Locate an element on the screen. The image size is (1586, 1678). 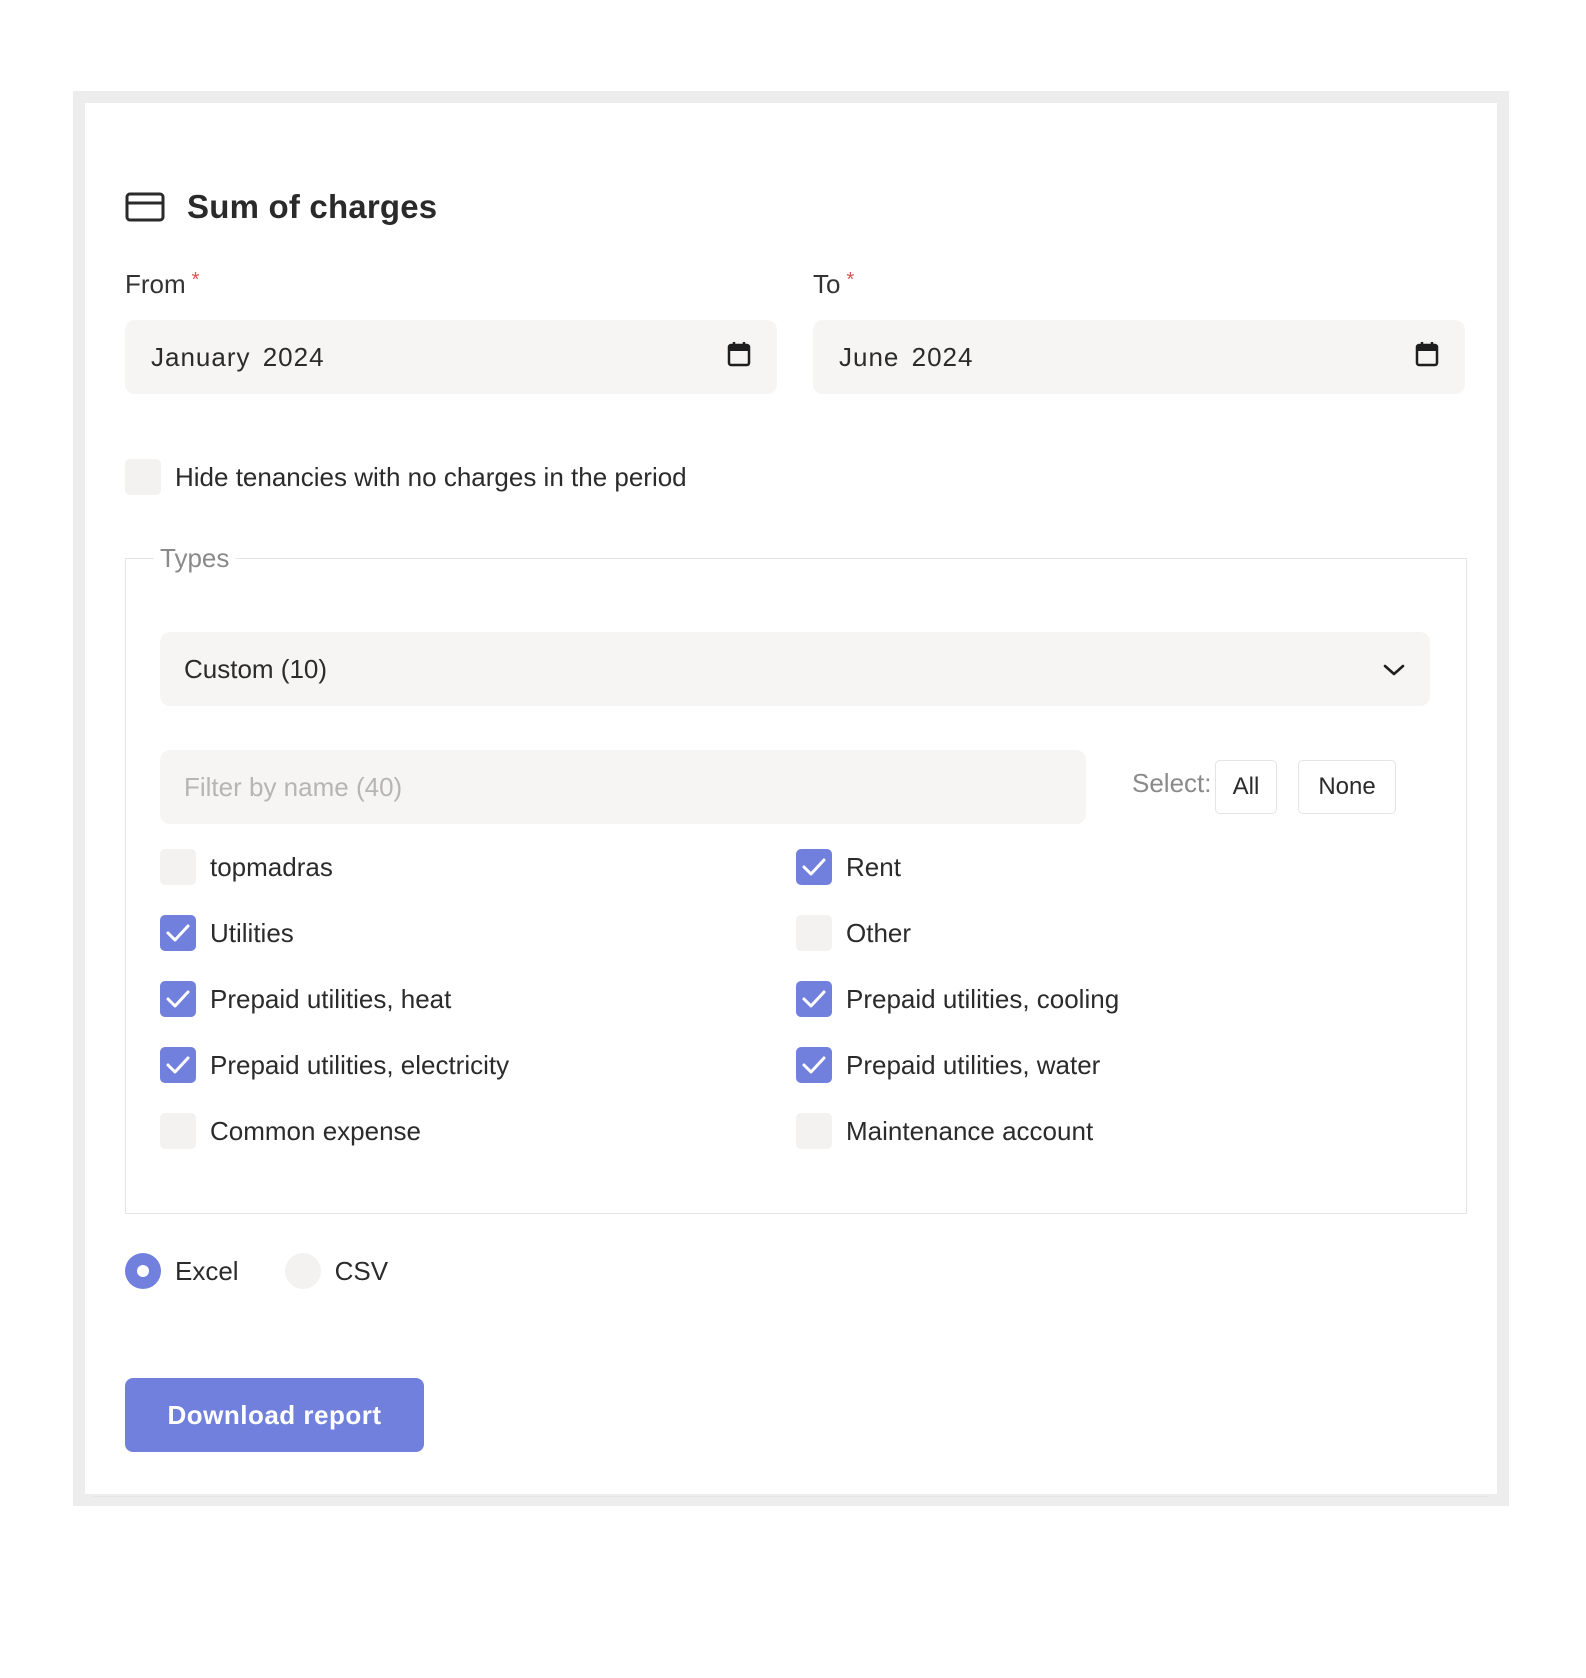
download-report-button: Download report is located at coordinates (274, 1415).